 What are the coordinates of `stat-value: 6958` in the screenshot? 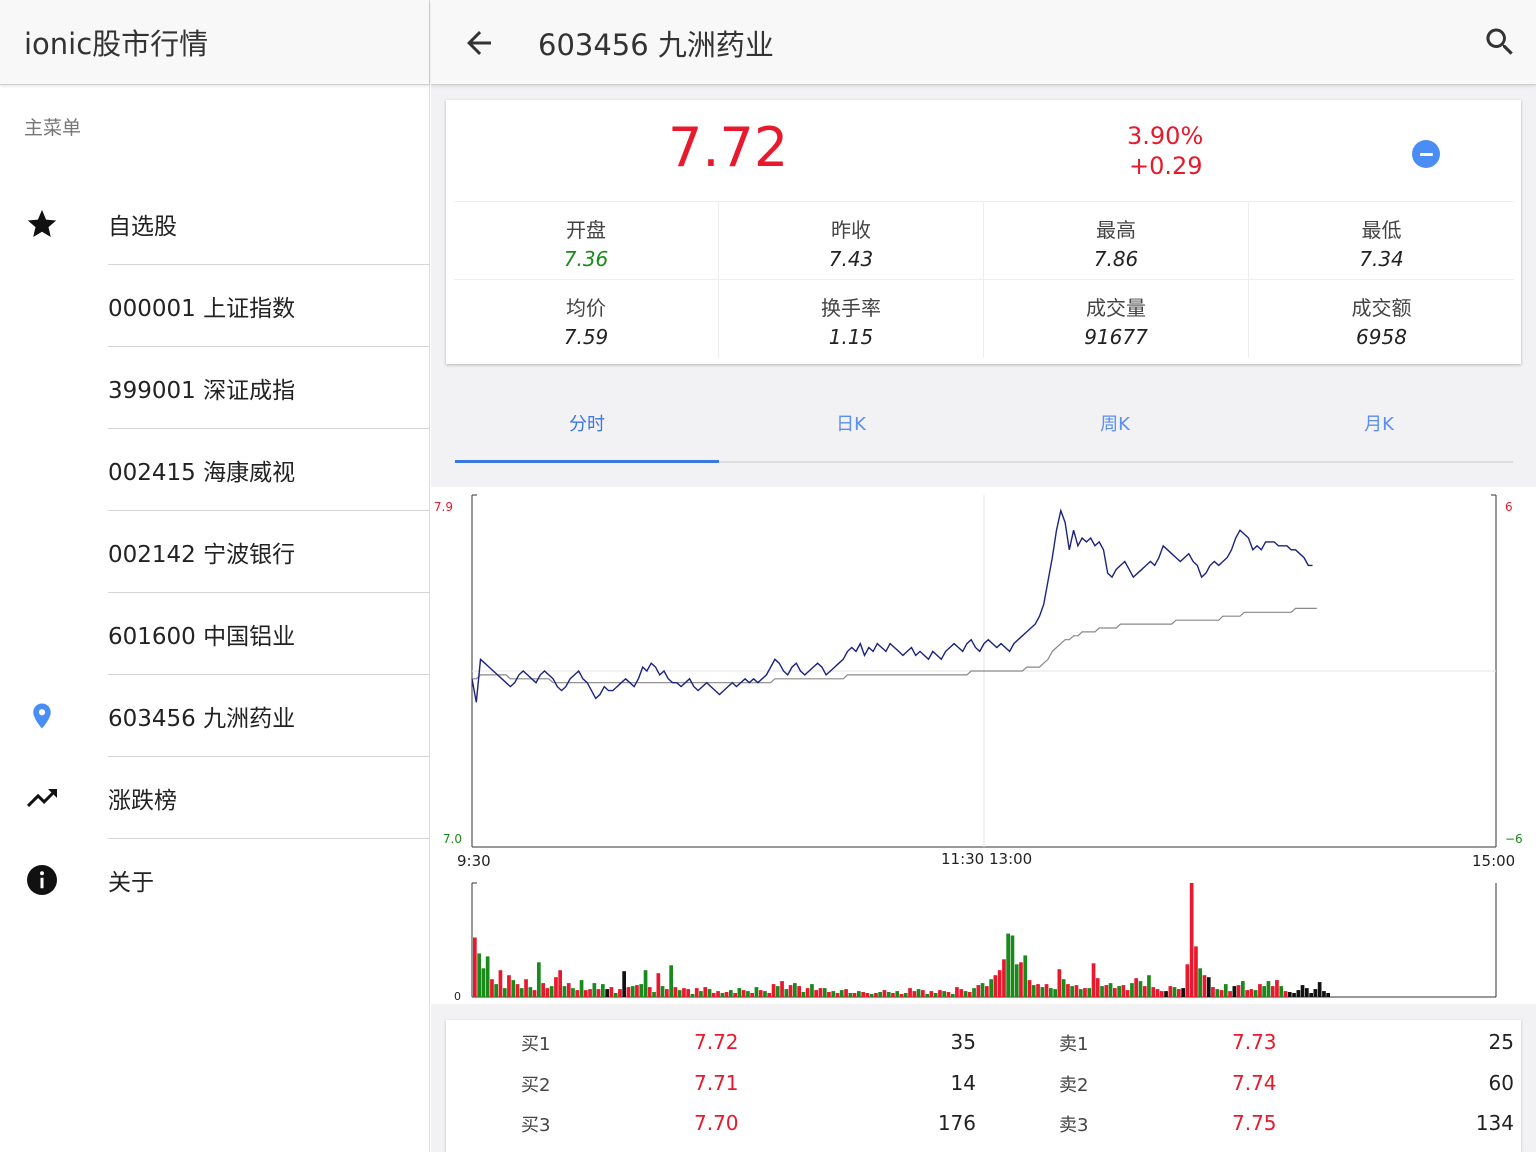 It's located at (1381, 337).